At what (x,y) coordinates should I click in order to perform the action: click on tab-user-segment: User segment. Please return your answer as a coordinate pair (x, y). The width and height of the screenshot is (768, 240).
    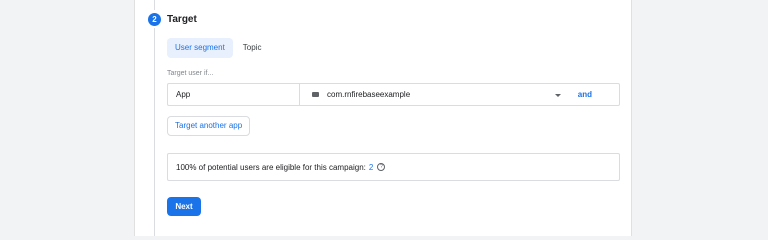
    Looking at the image, I should click on (200, 48).